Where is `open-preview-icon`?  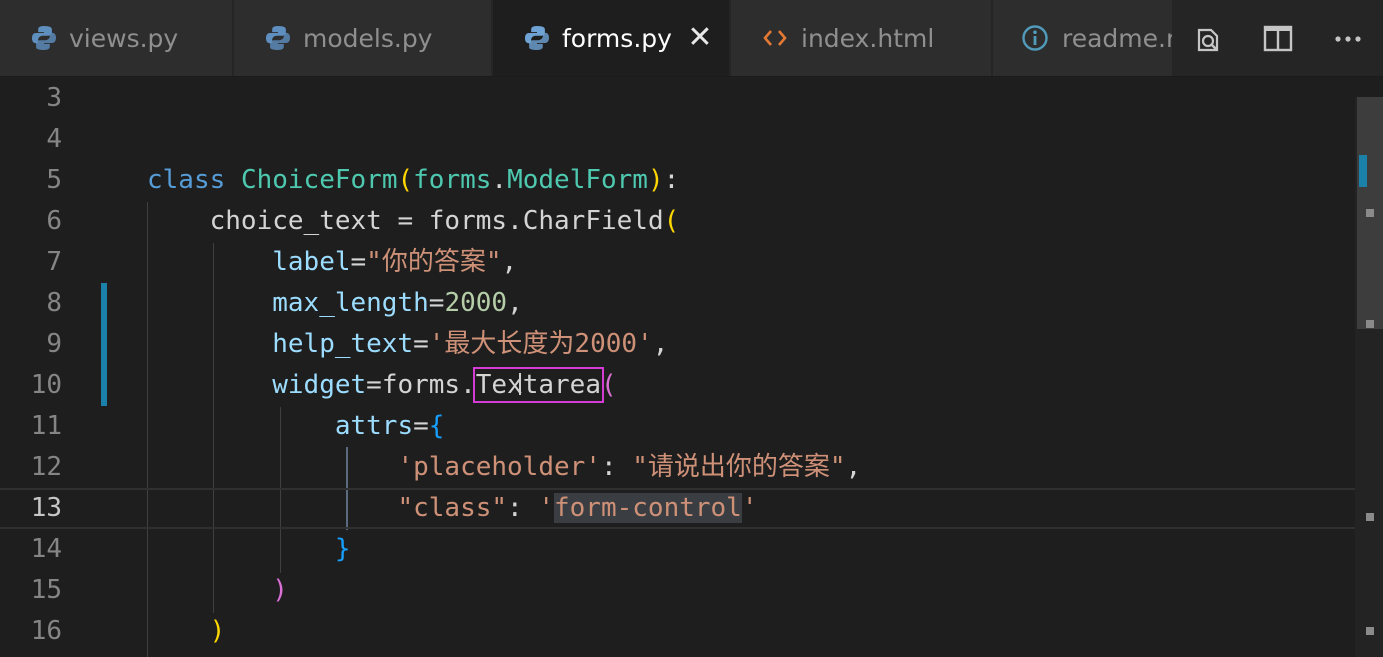 open-preview-icon is located at coordinates (1208, 39).